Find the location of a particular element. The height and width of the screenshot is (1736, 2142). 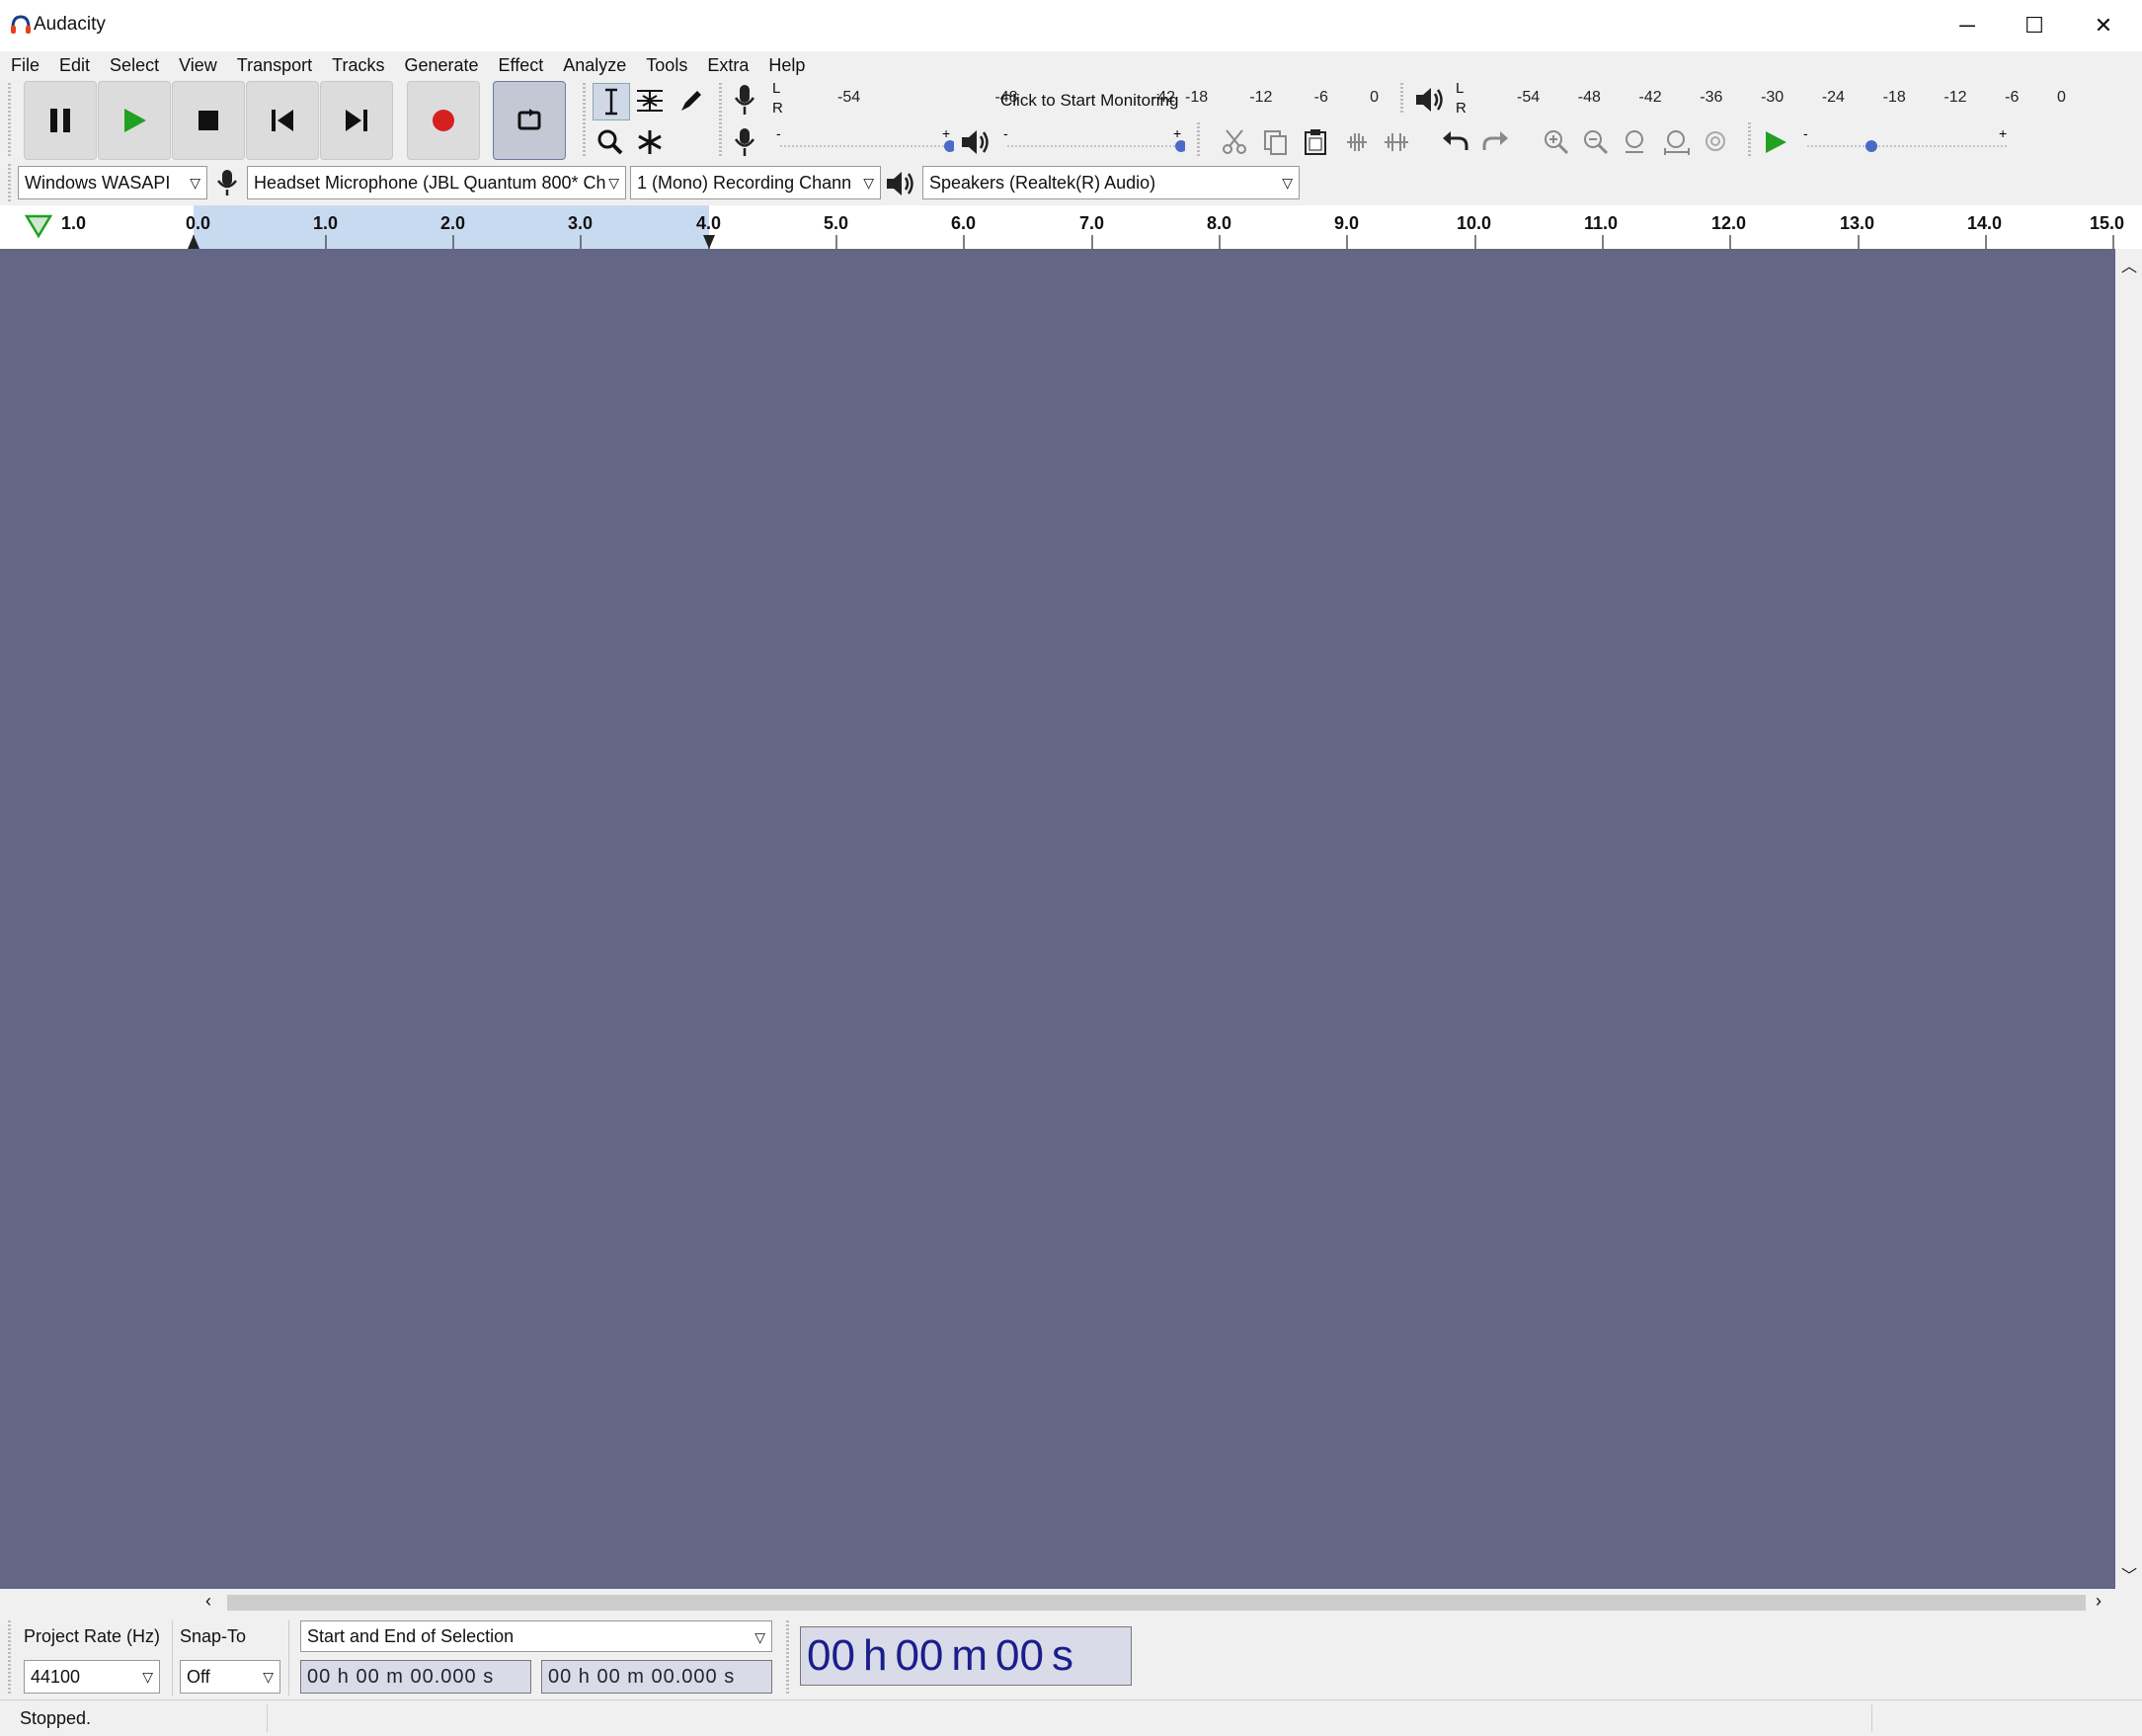

menu-edit: Edit is located at coordinates (73, 64).